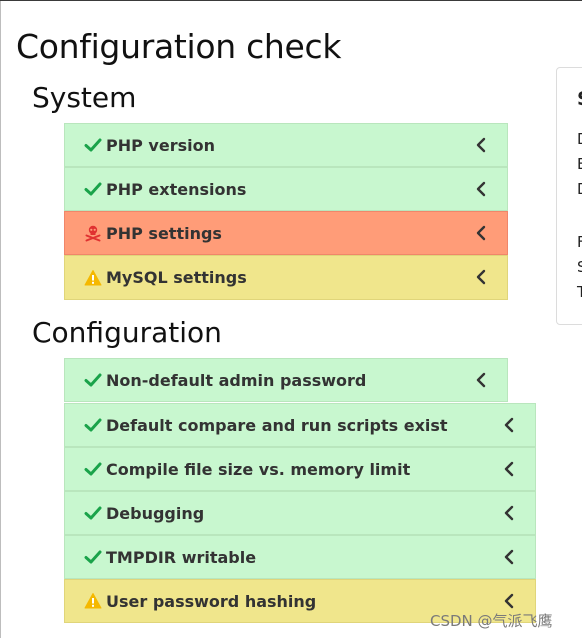  Describe the element at coordinates (277, 425) in the screenshot. I see `check-row-label: Default compare and run scripts exist` at that location.